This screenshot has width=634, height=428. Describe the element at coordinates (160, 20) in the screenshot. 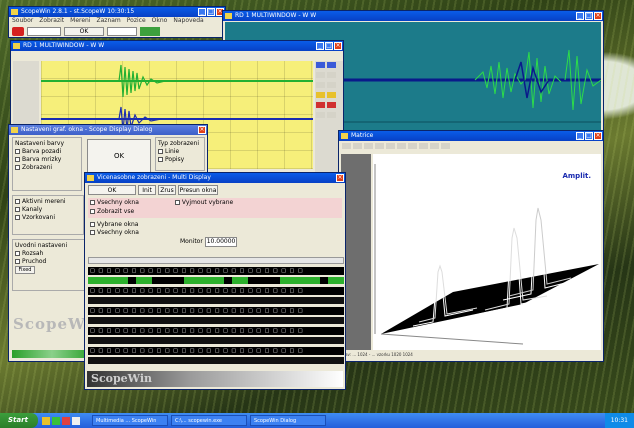

I see `menu-item: Okno` at that location.